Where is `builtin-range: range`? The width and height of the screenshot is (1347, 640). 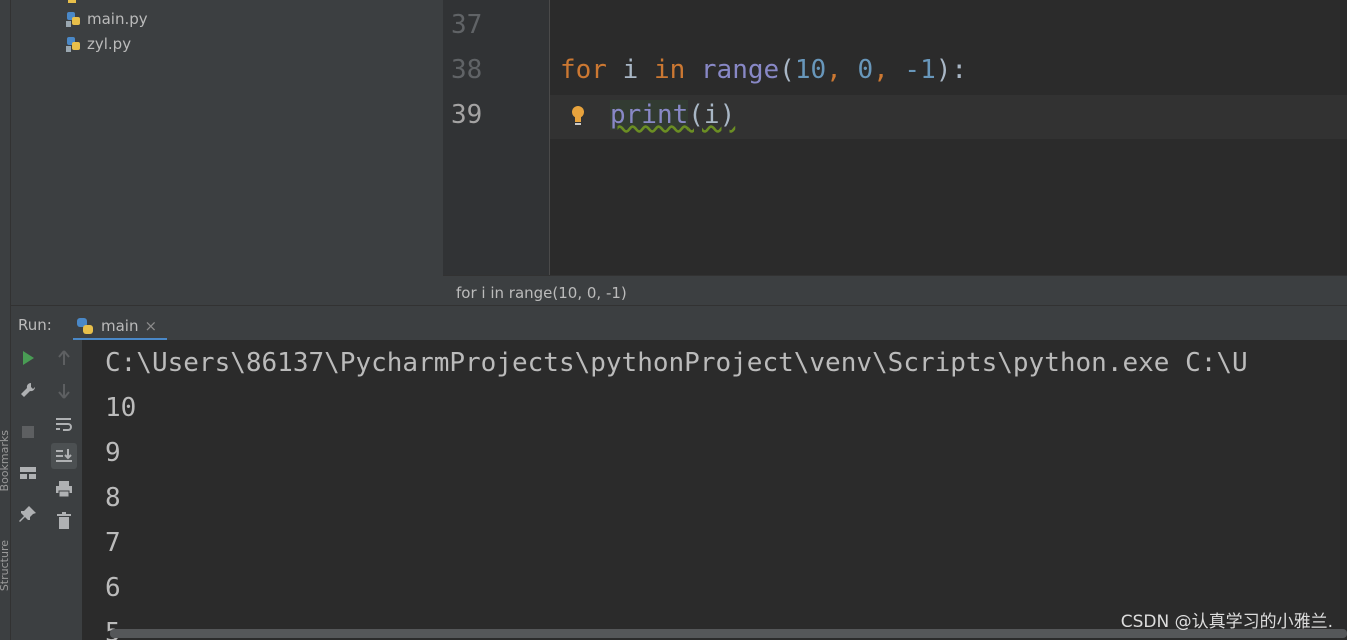
builtin-range: range is located at coordinates (732, 70).